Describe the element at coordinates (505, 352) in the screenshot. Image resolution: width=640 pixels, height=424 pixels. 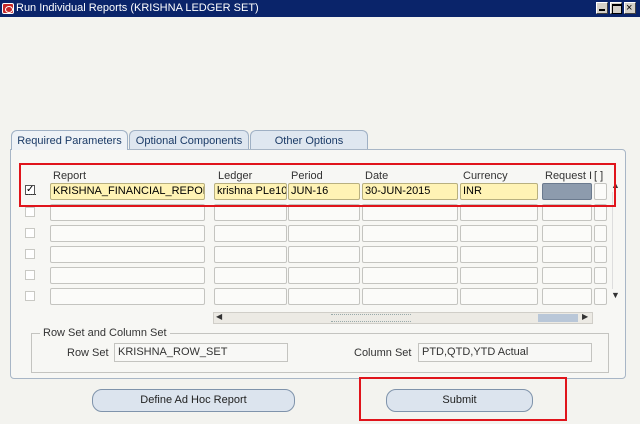
I see `column-set-field: PTD,QTD,YTD Actual` at that location.